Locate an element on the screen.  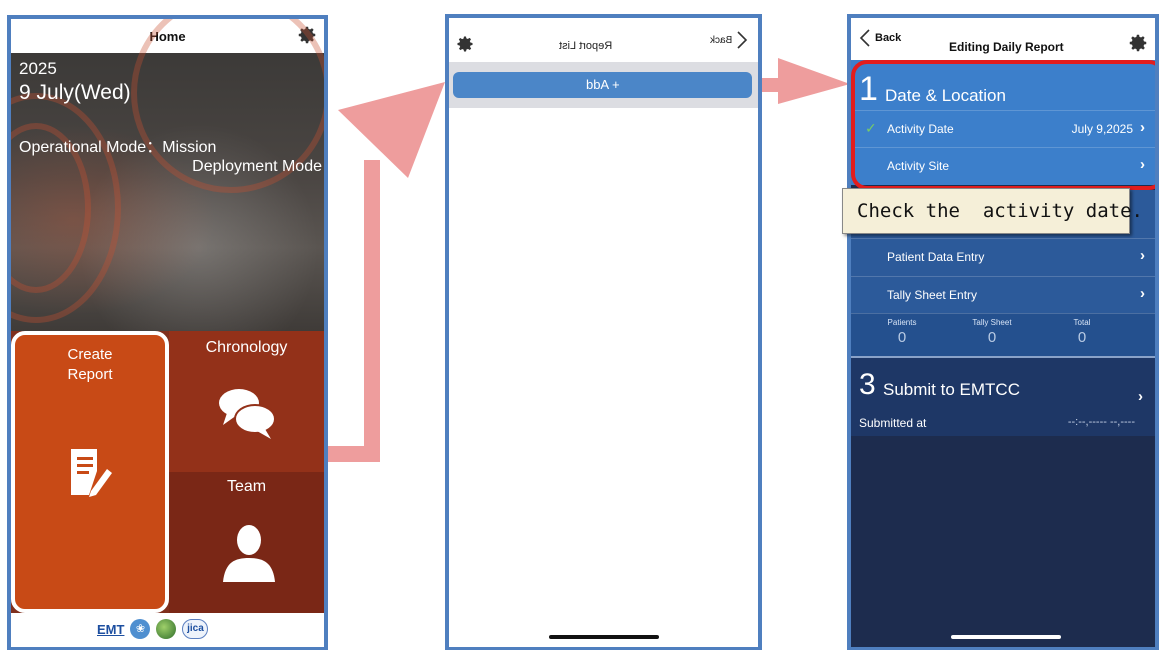
report-list-title: Report List is located at coordinates (585, 46).